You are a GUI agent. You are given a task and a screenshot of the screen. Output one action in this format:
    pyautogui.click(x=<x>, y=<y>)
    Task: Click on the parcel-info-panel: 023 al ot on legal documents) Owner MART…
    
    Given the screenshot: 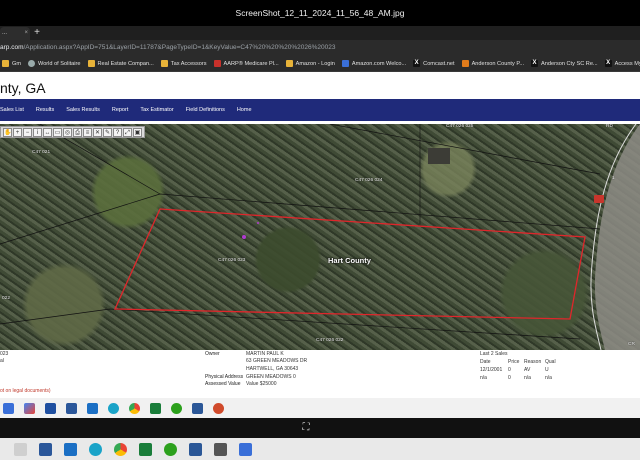 What is the action you would take?
    pyautogui.click(x=320, y=374)
    